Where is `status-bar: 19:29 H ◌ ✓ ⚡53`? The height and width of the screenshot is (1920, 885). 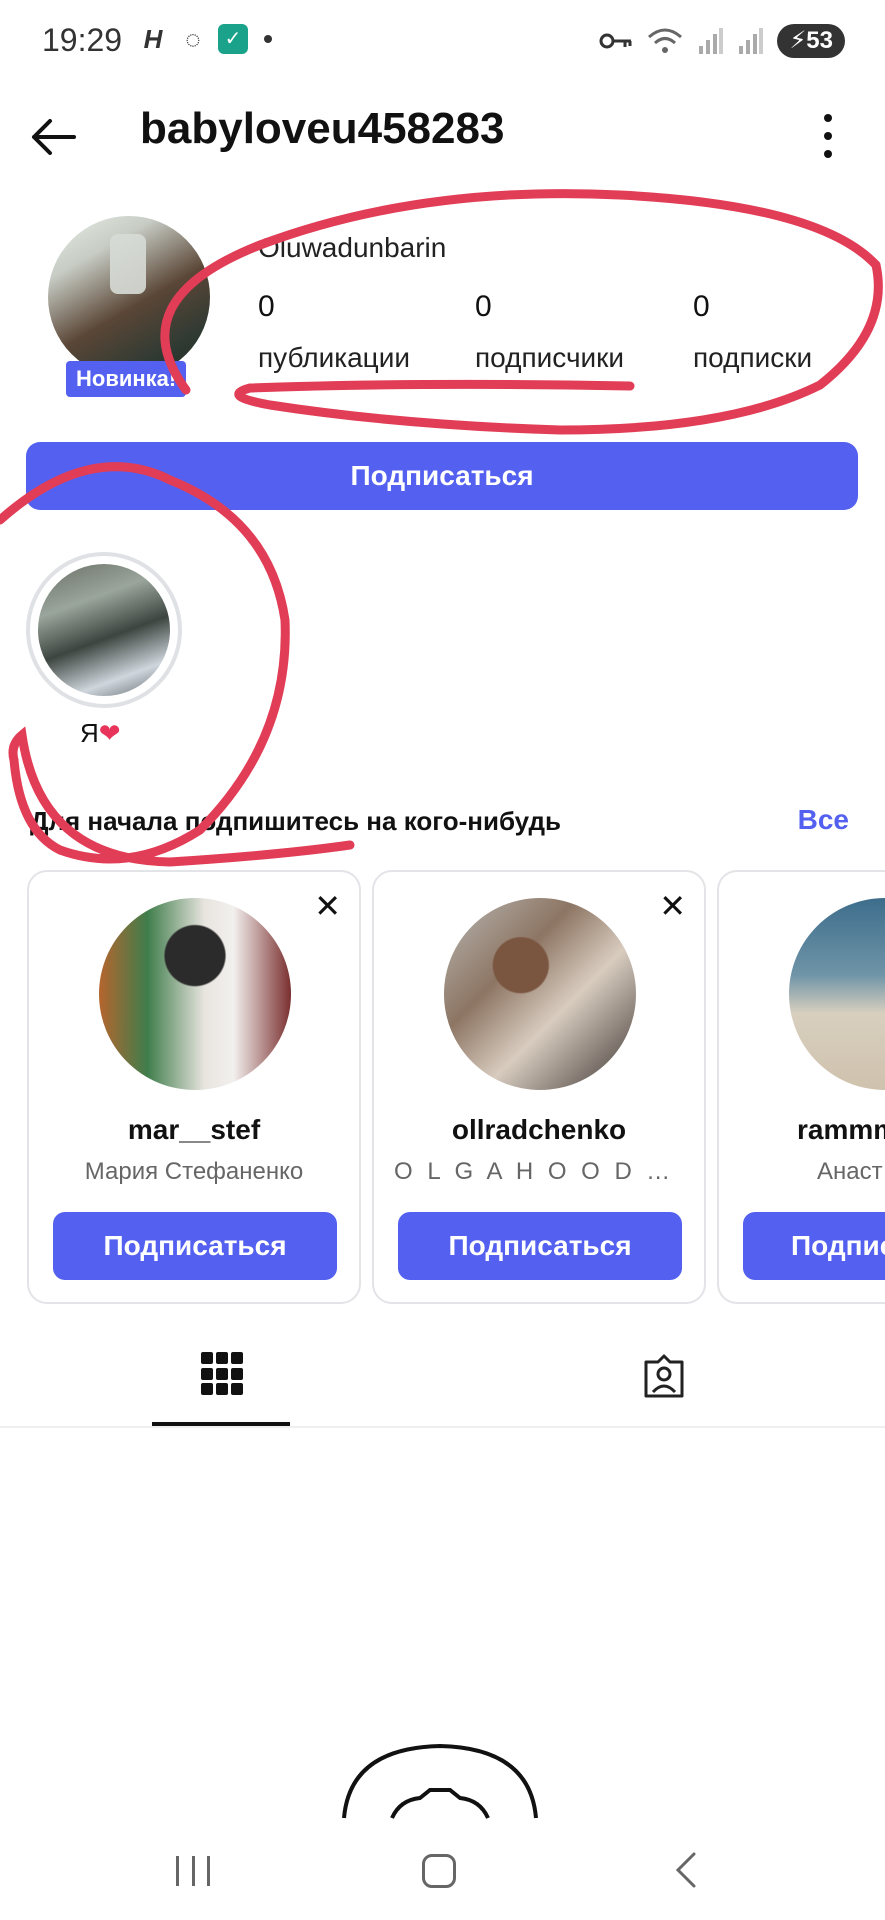 status-bar: 19:29 H ◌ ✓ ⚡53 is located at coordinates (442, 43).